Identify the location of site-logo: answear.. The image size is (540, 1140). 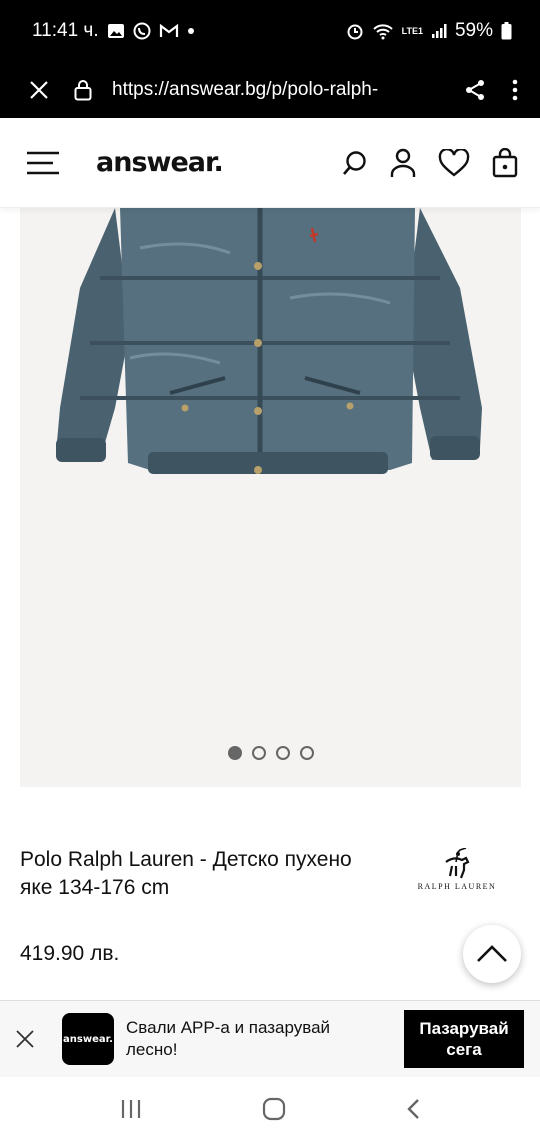
(160, 162).